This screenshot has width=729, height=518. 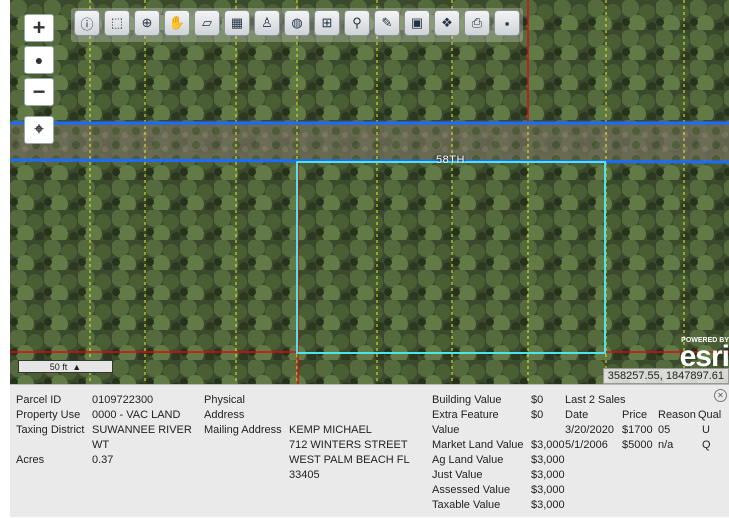 I want to click on print-tool: ⎙, so click(x=477, y=23).